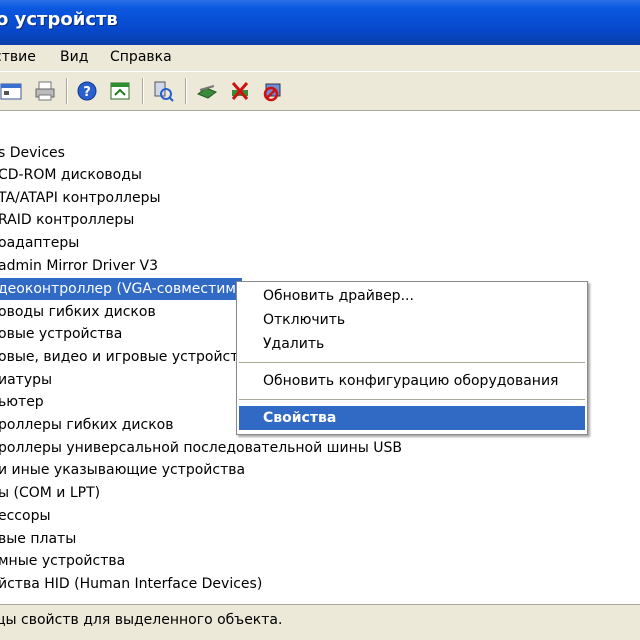 Image resolution: width=640 pixels, height=640 pixels. What do you see at coordinates (207, 91) in the screenshot?
I see `update-driver-icon` at bounding box center [207, 91].